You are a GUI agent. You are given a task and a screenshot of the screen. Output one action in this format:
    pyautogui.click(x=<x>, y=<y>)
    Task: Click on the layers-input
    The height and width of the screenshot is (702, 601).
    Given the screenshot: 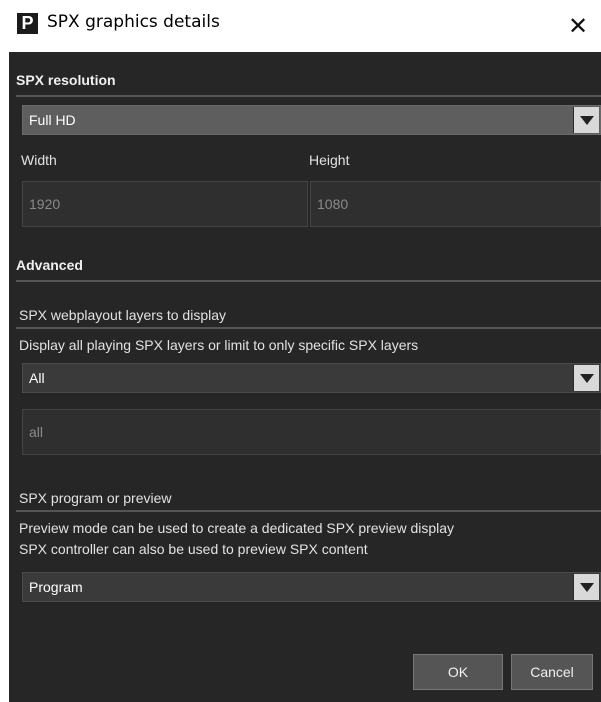 What is the action you would take?
    pyautogui.click(x=311, y=432)
    